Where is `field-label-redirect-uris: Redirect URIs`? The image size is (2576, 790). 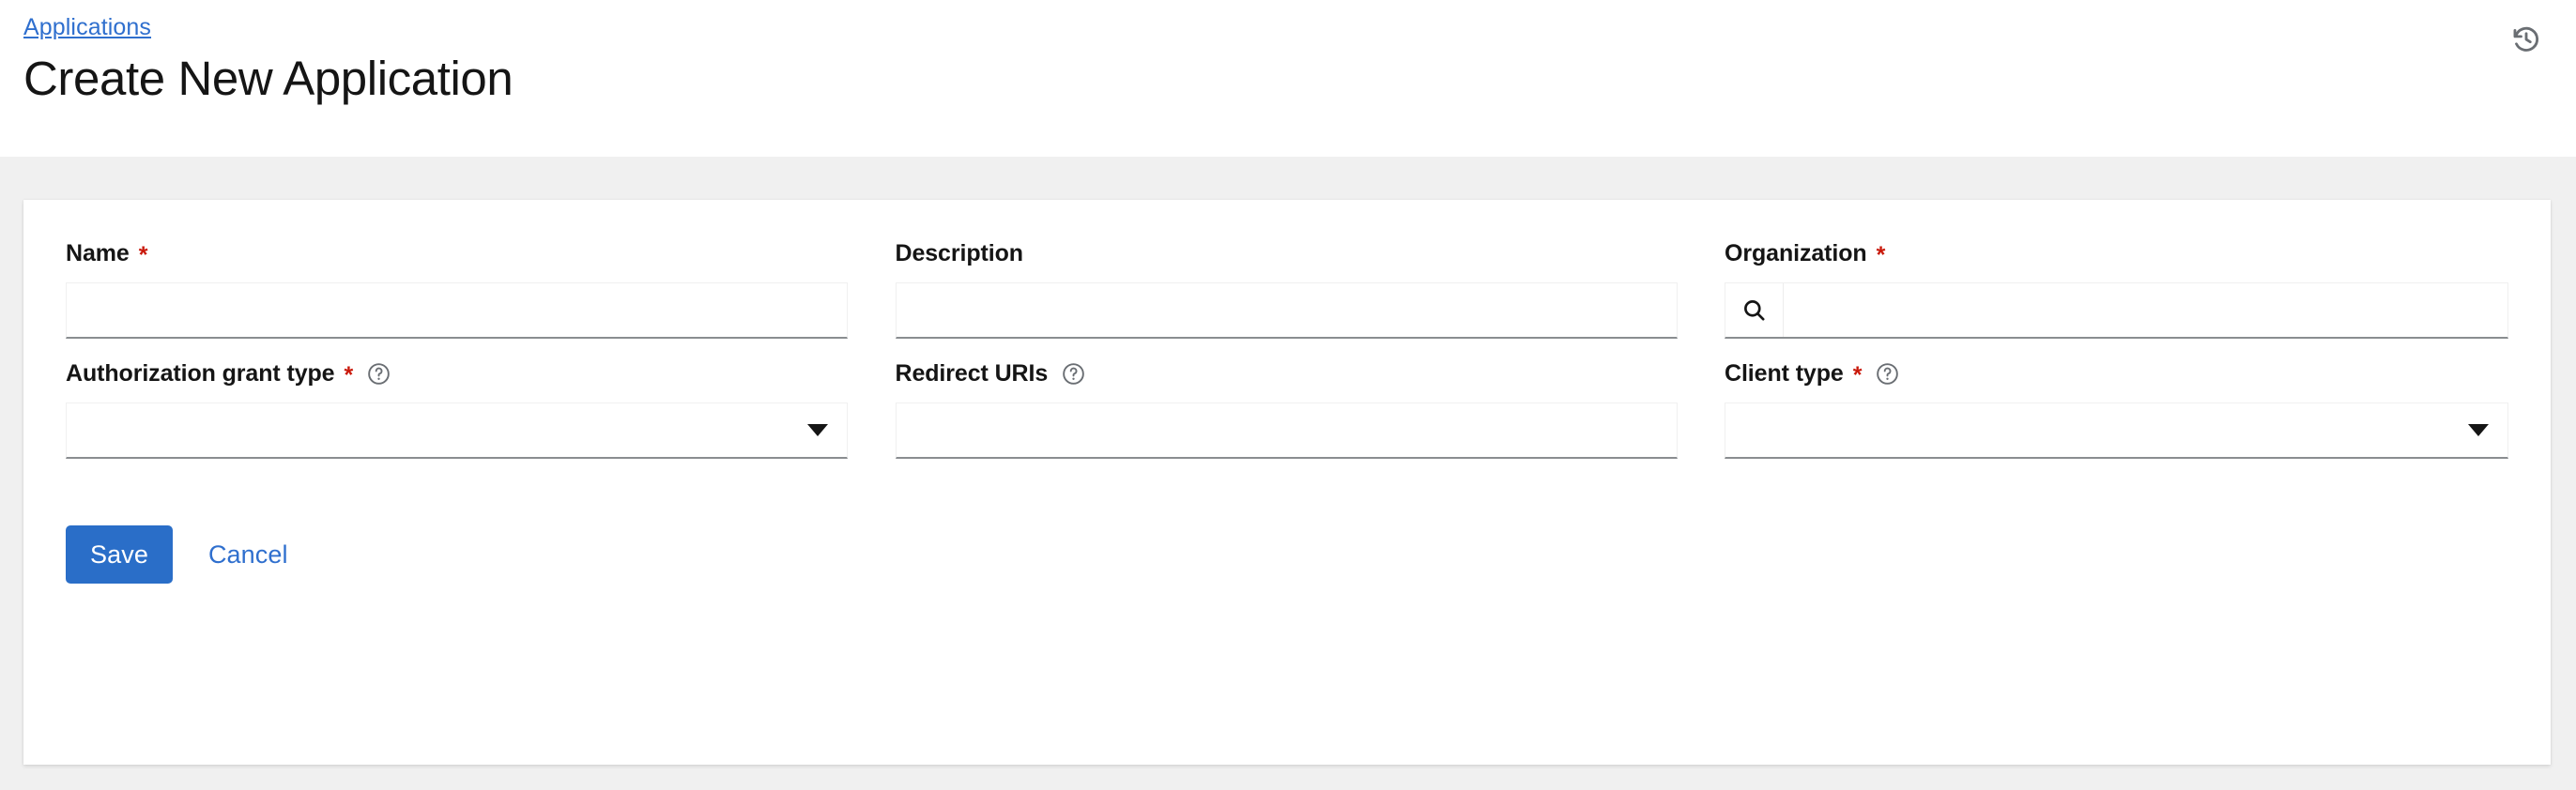 field-label-redirect-uris: Redirect URIs is located at coordinates (1287, 373).